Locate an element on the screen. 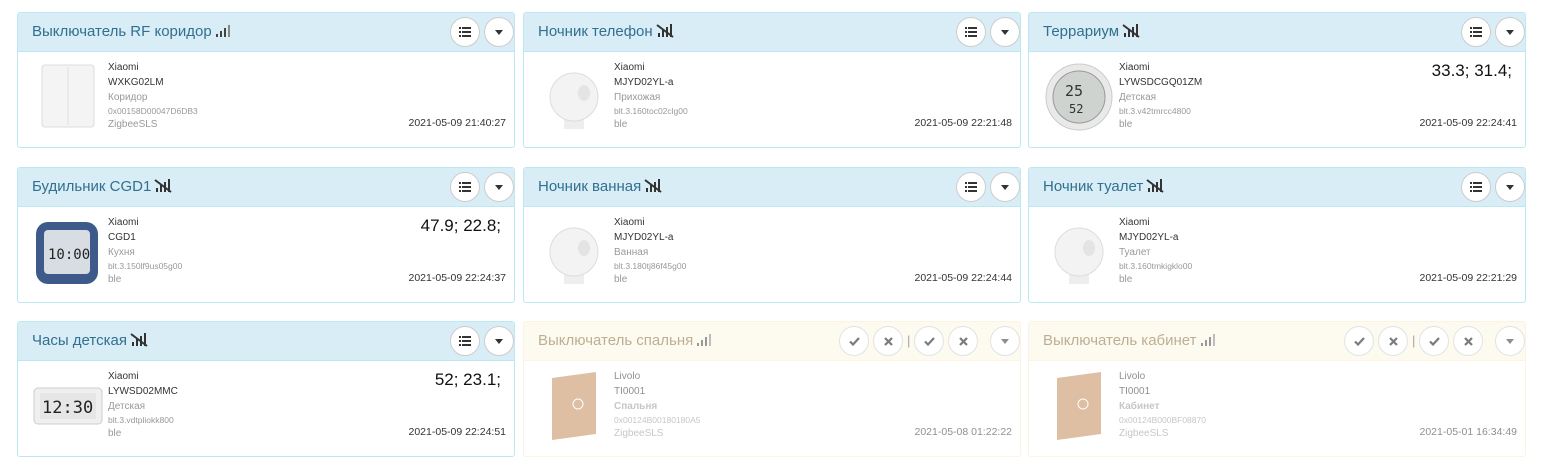  timestamp: 2021-05-09 21:40:27 is located at coordinates (457, 123).